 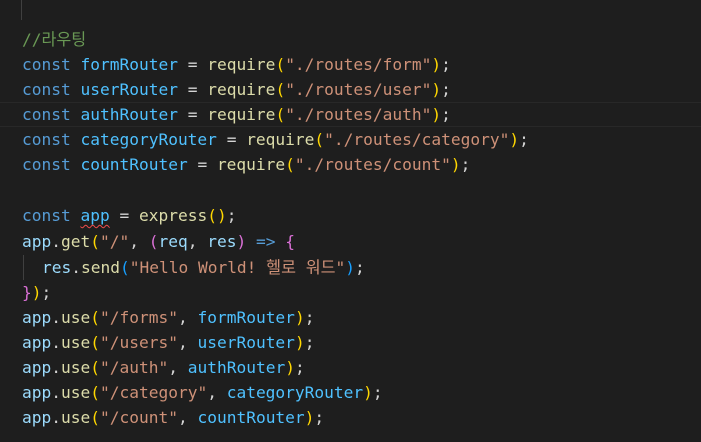 What do you see at coordinates (27, 292) in the screenshot?
I see `bracket: }` at bounding box center [27, 292].